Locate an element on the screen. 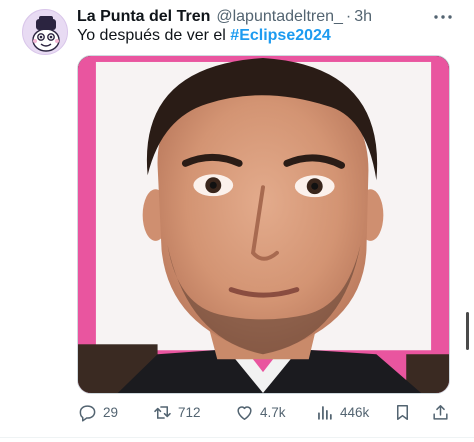 The height and width of the screenshot is (442, 474). tweet-header: La Punta del Tren @lapuntadeltren_ · 3h is located at coordinates (272, 17).